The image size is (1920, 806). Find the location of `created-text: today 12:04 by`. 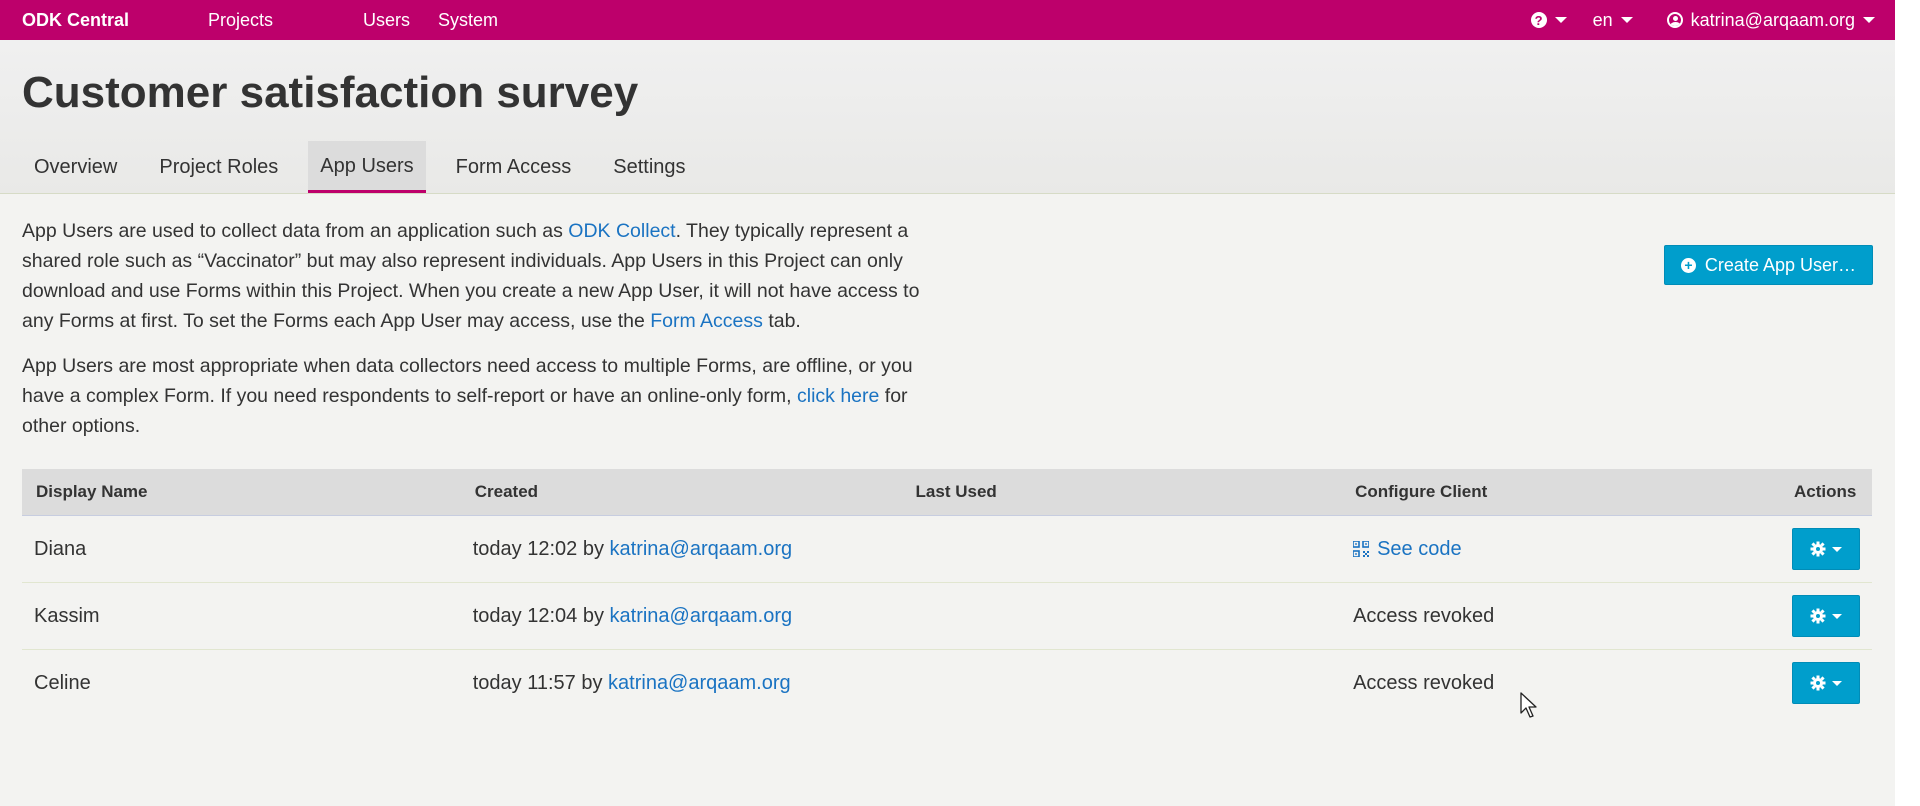

created-text: today 12:04 by is located at coordinates (541, 615).